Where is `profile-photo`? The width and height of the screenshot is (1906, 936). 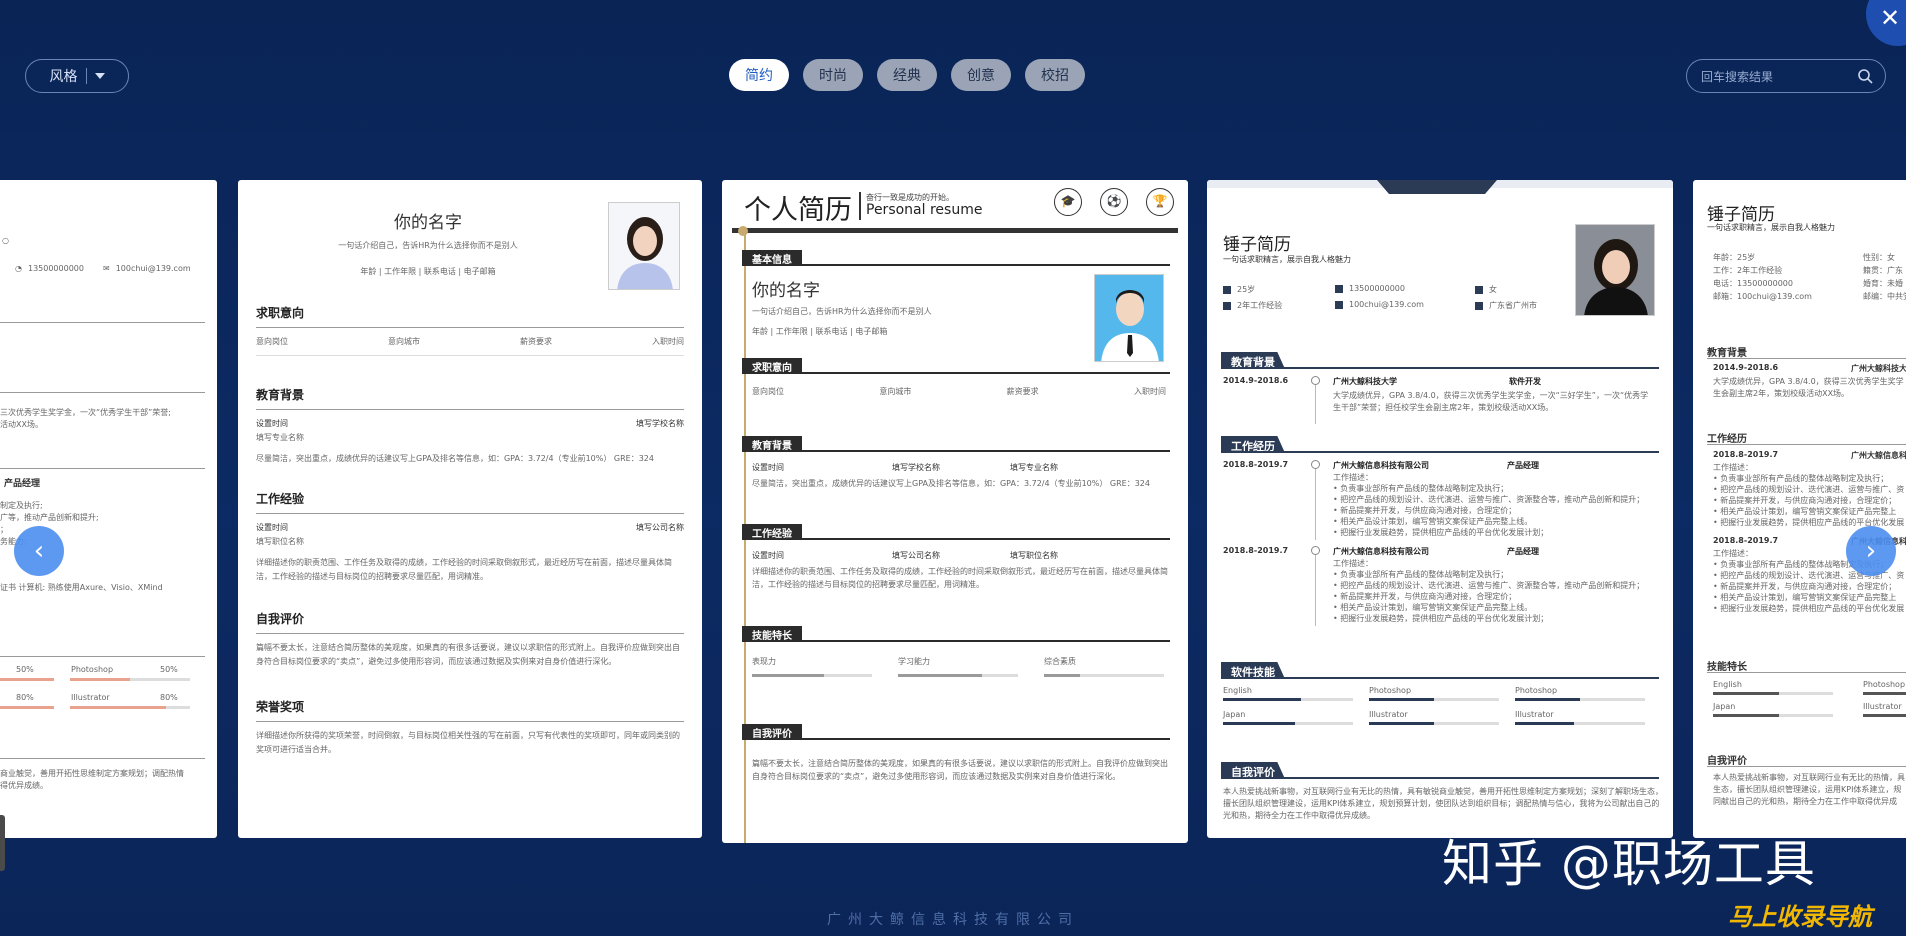
profile-photo is located at coordinates (1615, 270).